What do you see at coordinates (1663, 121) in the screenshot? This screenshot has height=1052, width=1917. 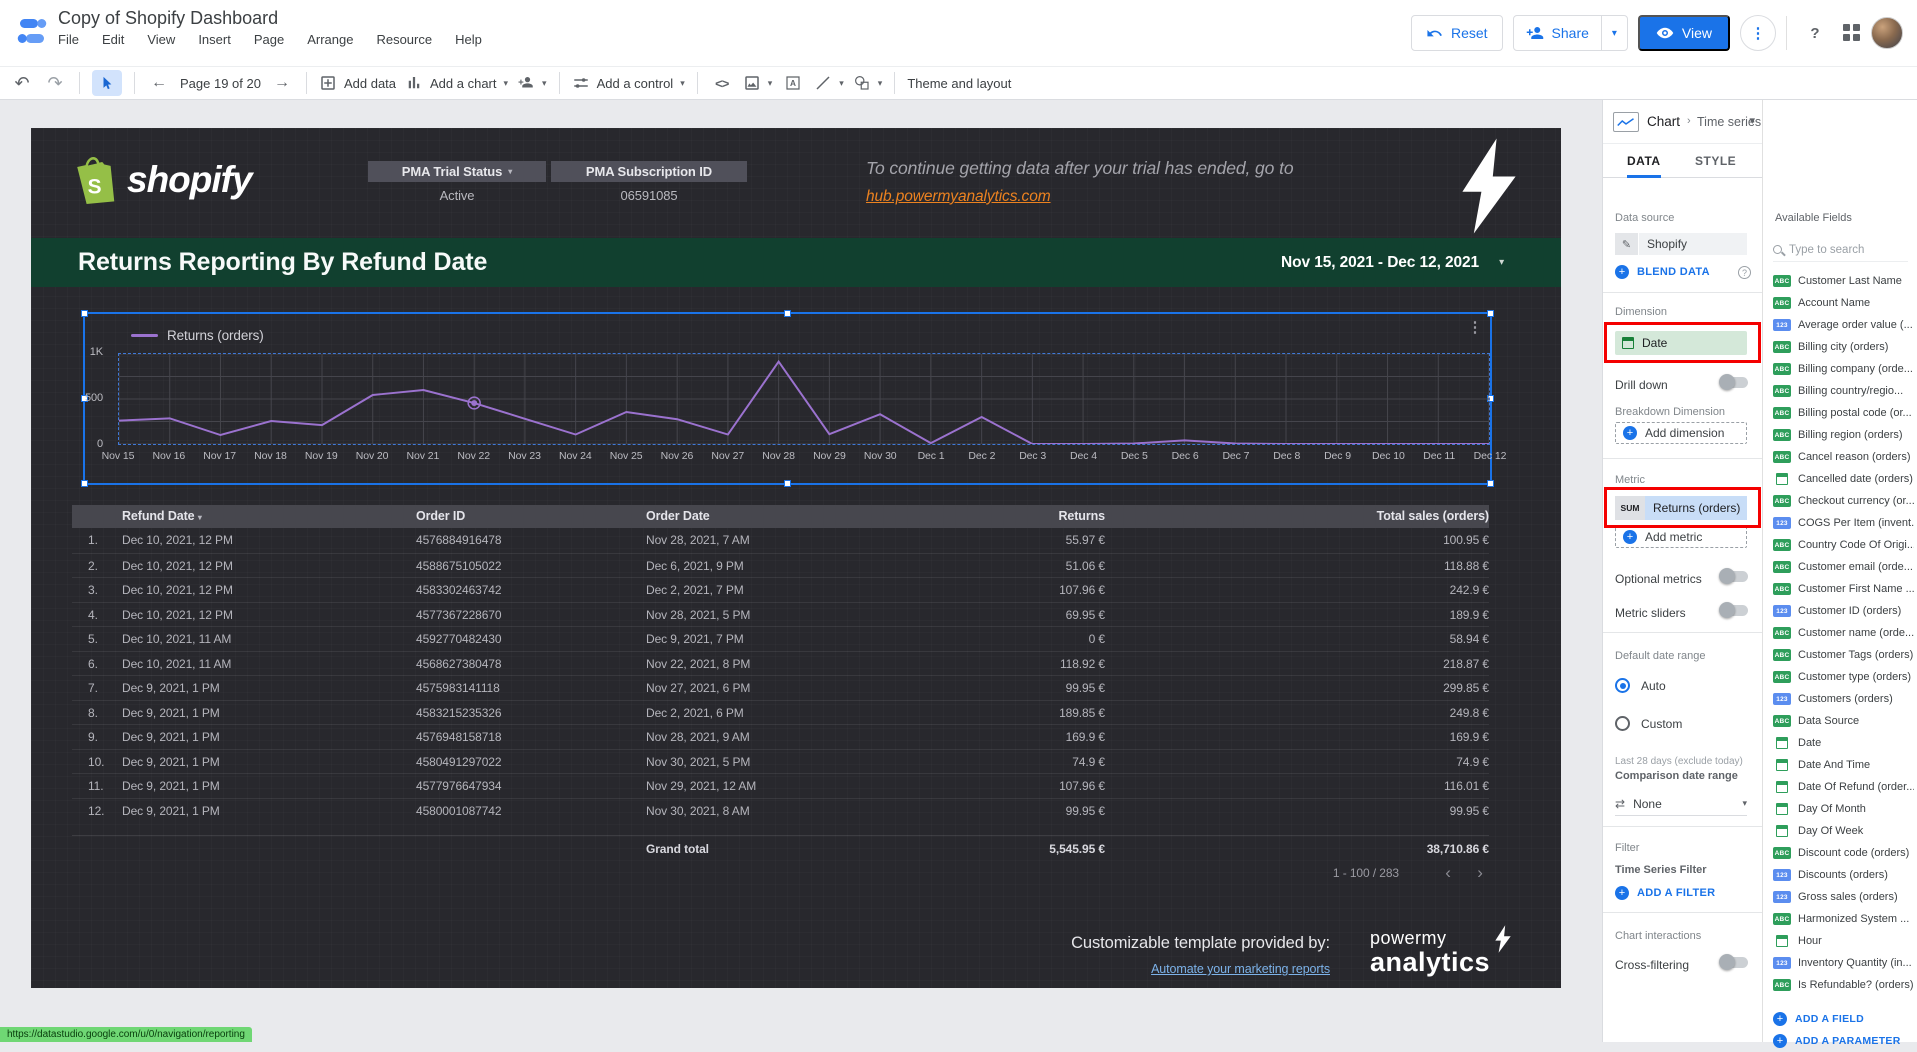 I see `breadcrumb-chart: Chart` at bounding box center [1663, 121].